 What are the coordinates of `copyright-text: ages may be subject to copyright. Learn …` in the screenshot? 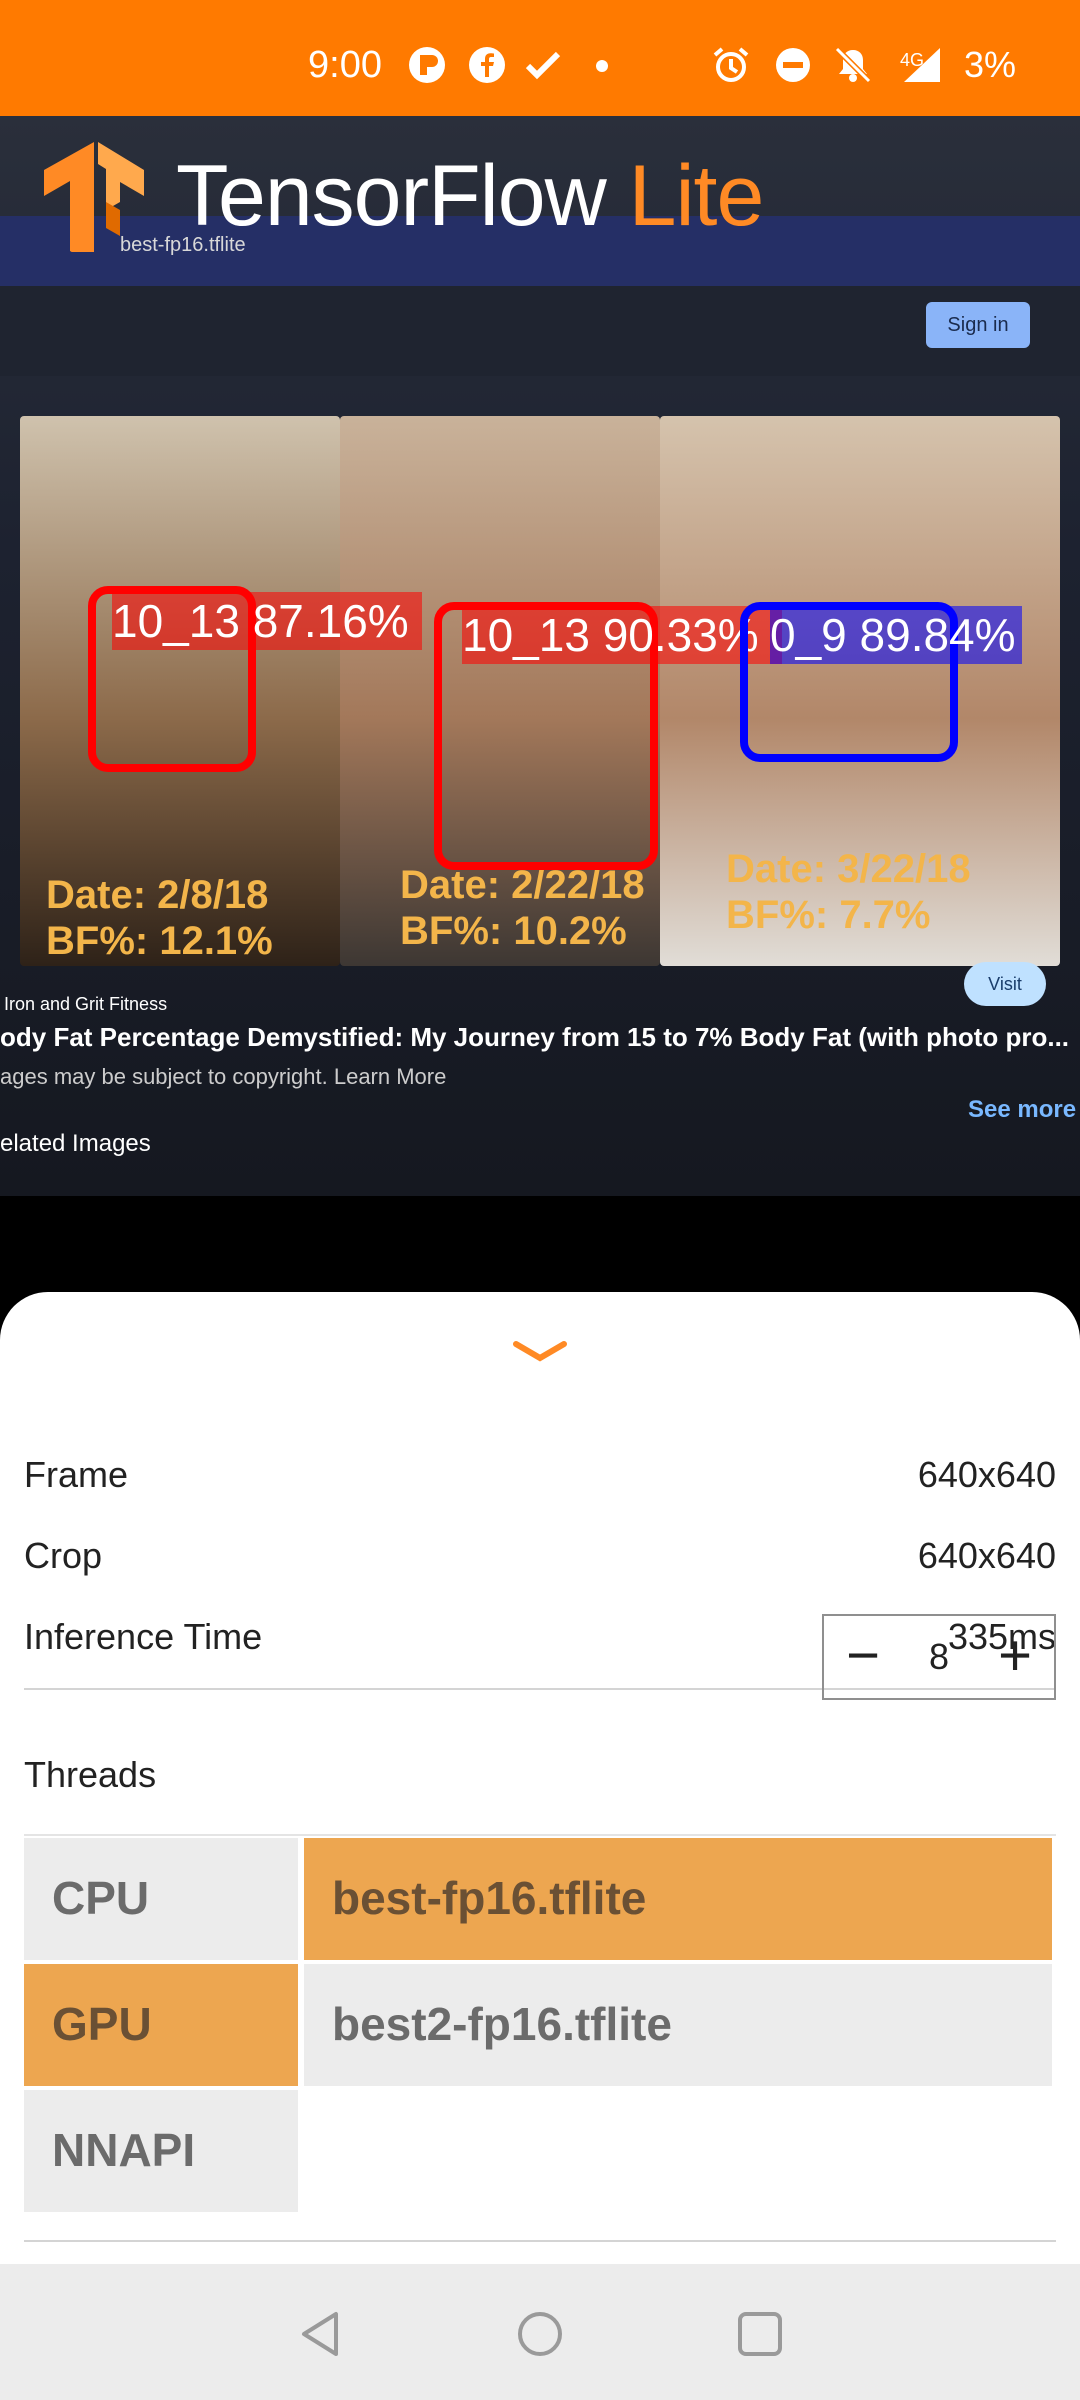 It's located at (223, 1076).